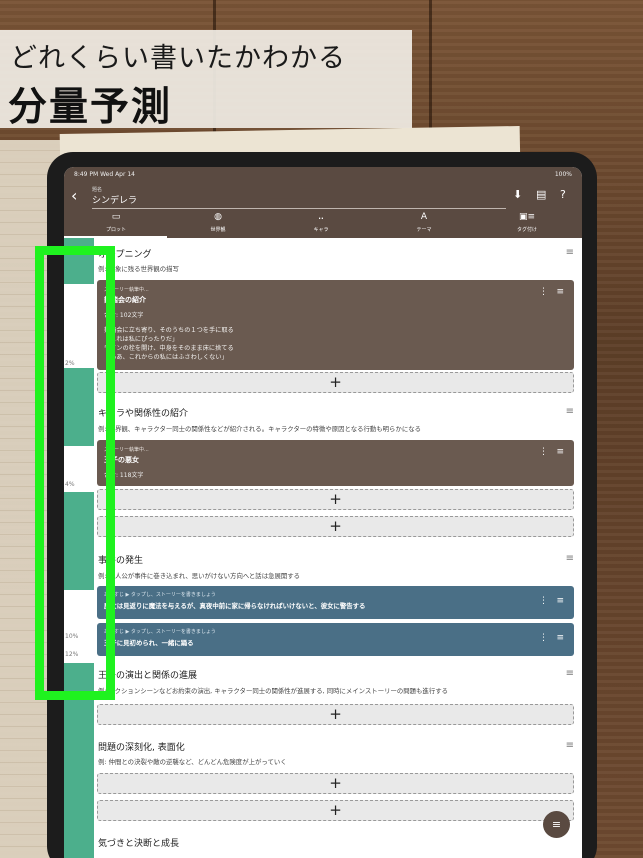 This screenshot has width=643, height=858. What do you see at coordinates (192, 762) in the screenshot?
I see `section-desc: 例: 仲間との決裂や敵の逆襲など、どんどん危険度が上がっていく` at bounding box center [192, 762].